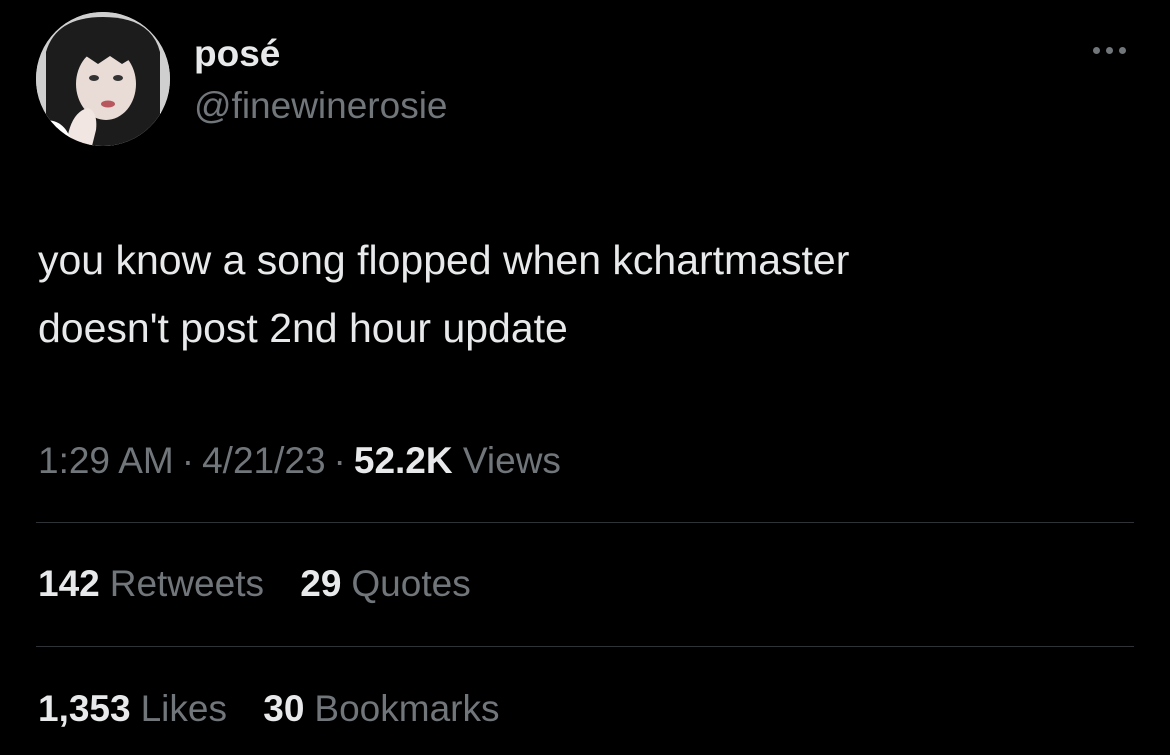  What do you see at coordinates (106, 460) in the screenshot?
I see `tweet-time: 1:29 AM` at bounding box center [106, 460].